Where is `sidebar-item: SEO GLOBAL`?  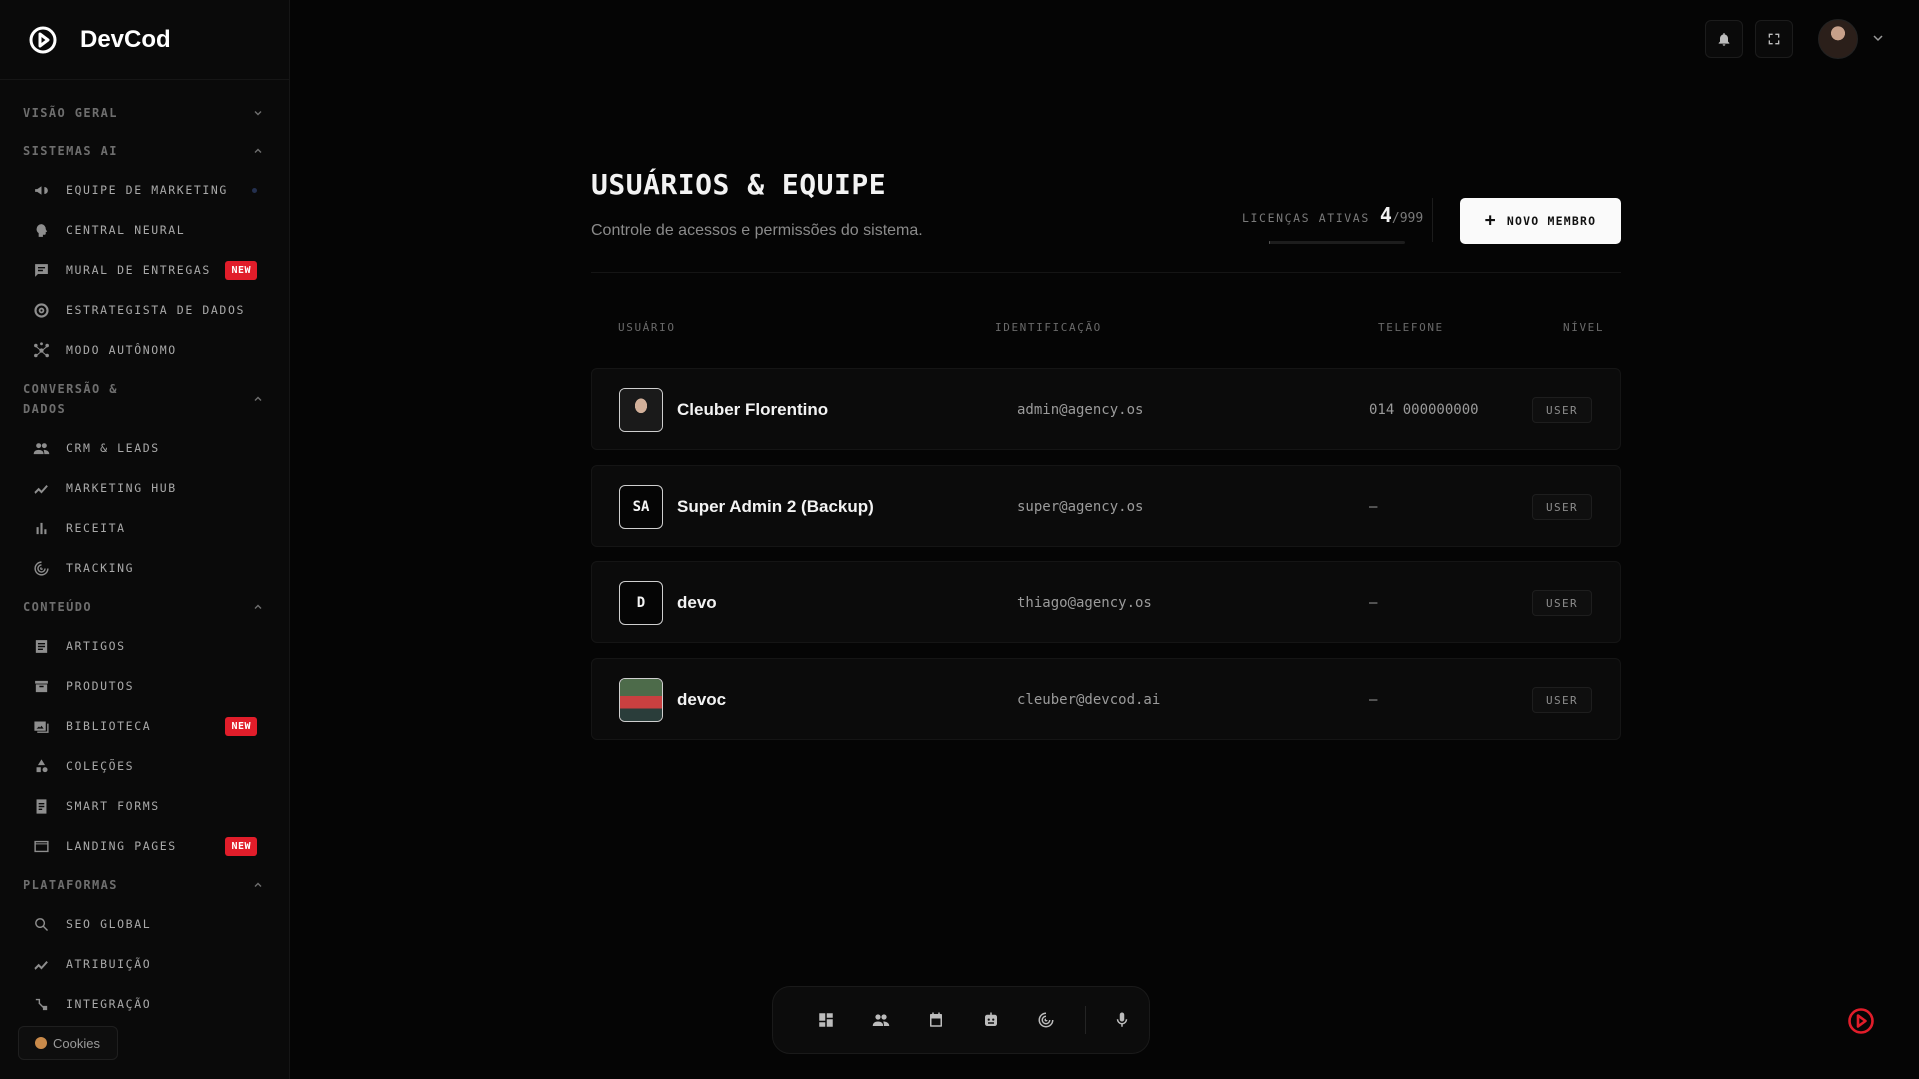 sidebar-item: SEO GLOBAL is located at coordinates (144, 924).